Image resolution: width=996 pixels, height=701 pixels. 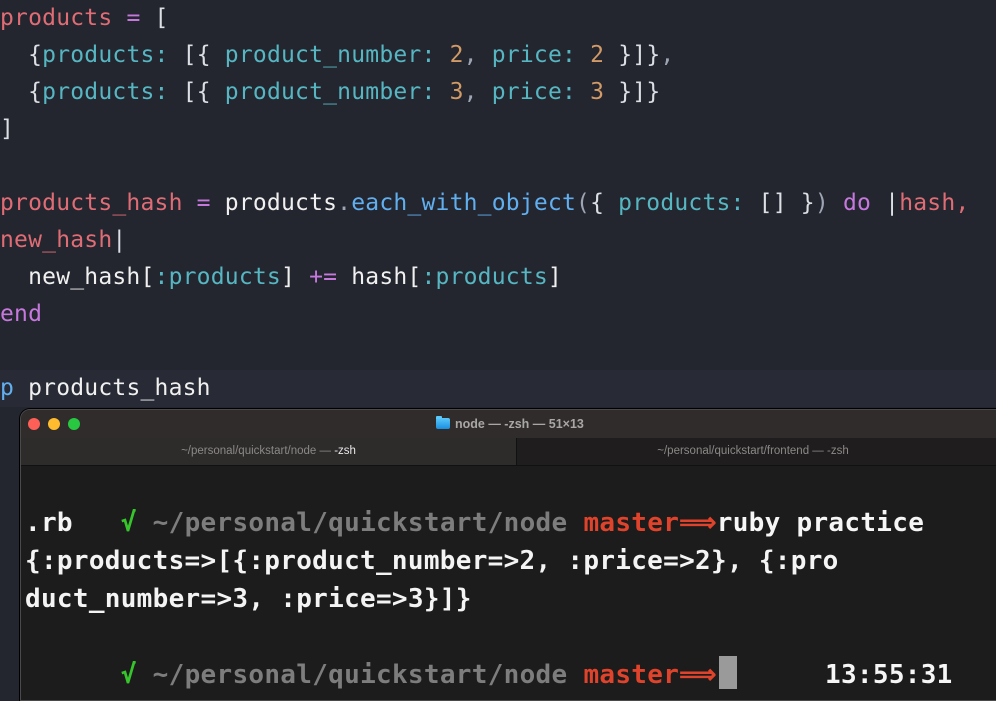 What do you see at coordinates (857, 203) in the screenshot?
I see `code-token: do` at bounding box center [857, 203].